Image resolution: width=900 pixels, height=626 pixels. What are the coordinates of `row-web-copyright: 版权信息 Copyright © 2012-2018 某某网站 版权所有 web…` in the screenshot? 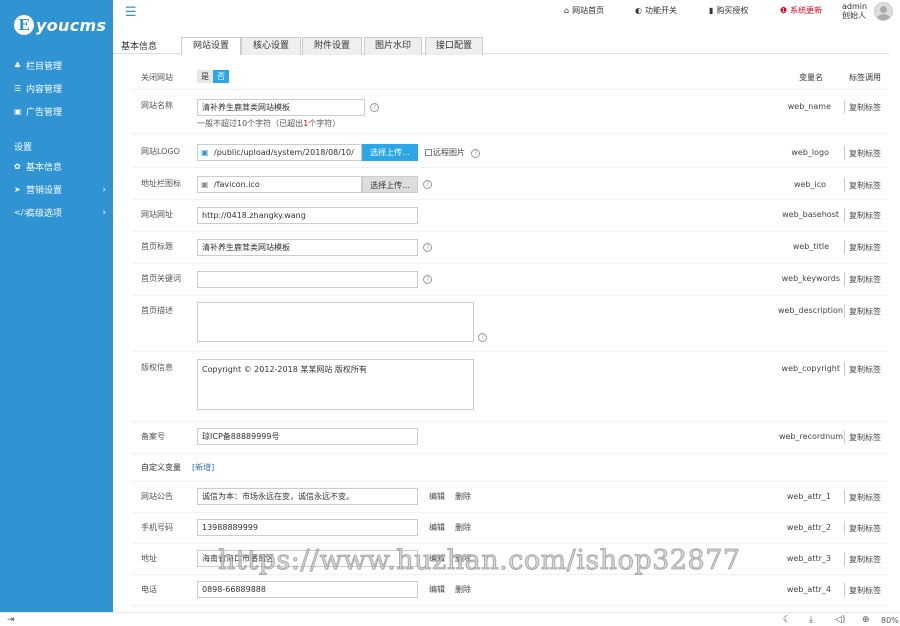 It's located at (510, 387).